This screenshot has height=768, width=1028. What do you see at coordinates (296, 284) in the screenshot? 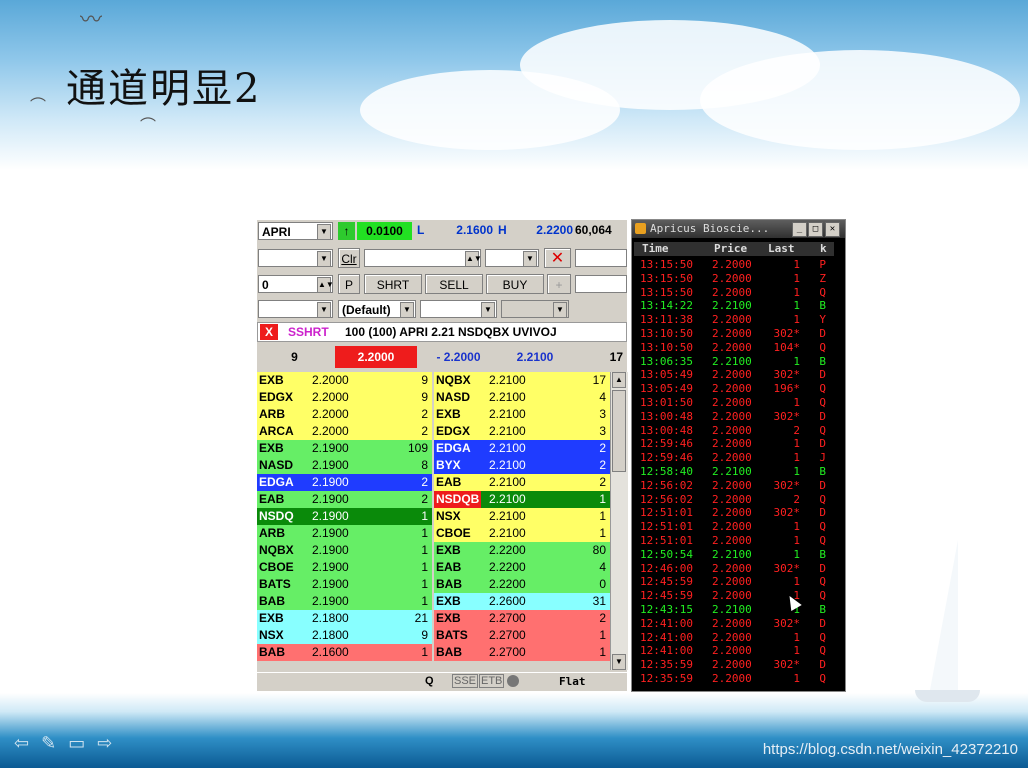
I see `quantity-stepper: 0 ▲▼` at bounding box center [296, 284].